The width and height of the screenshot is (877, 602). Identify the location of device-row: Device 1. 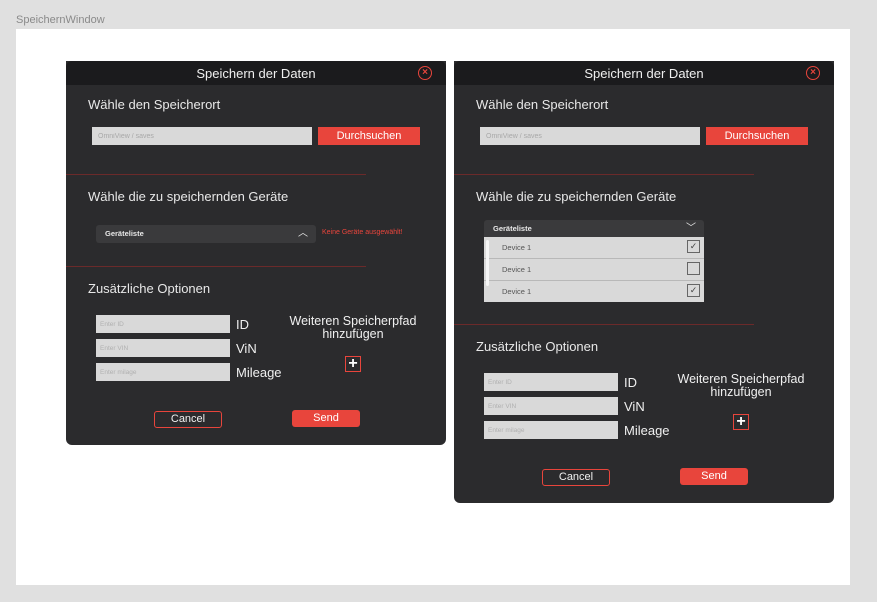
(594, 270).